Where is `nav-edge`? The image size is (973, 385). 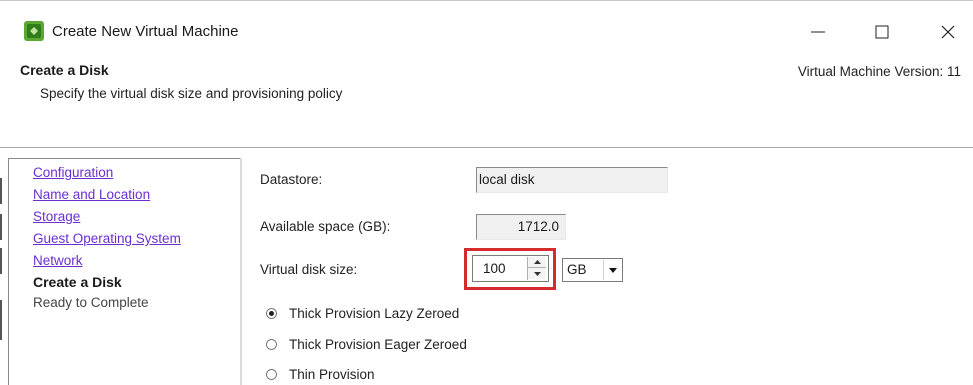
nav-edge is located at coordinates (241, 271).